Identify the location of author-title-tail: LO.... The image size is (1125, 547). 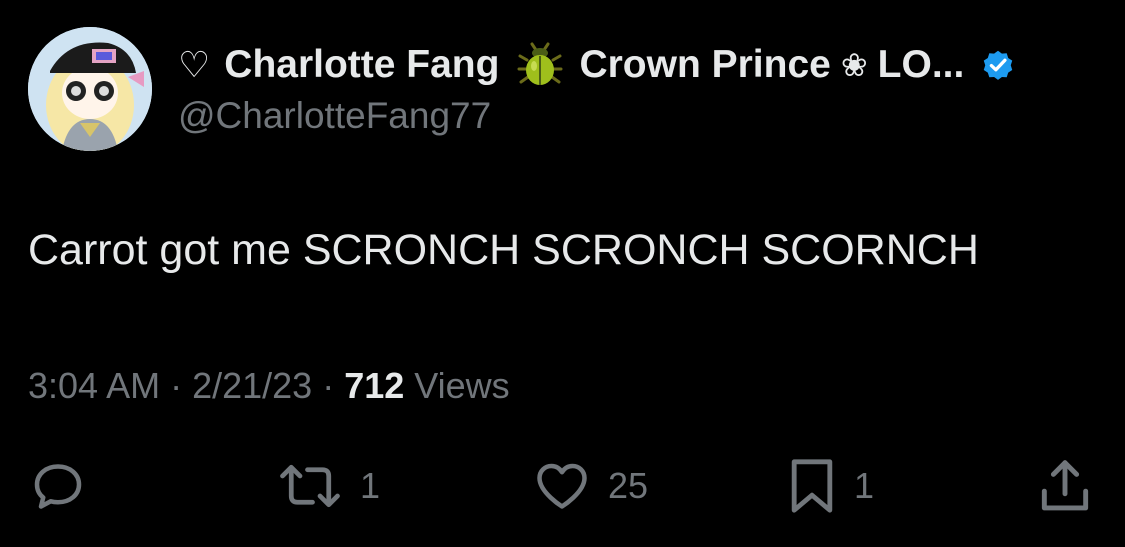
(921, 64).